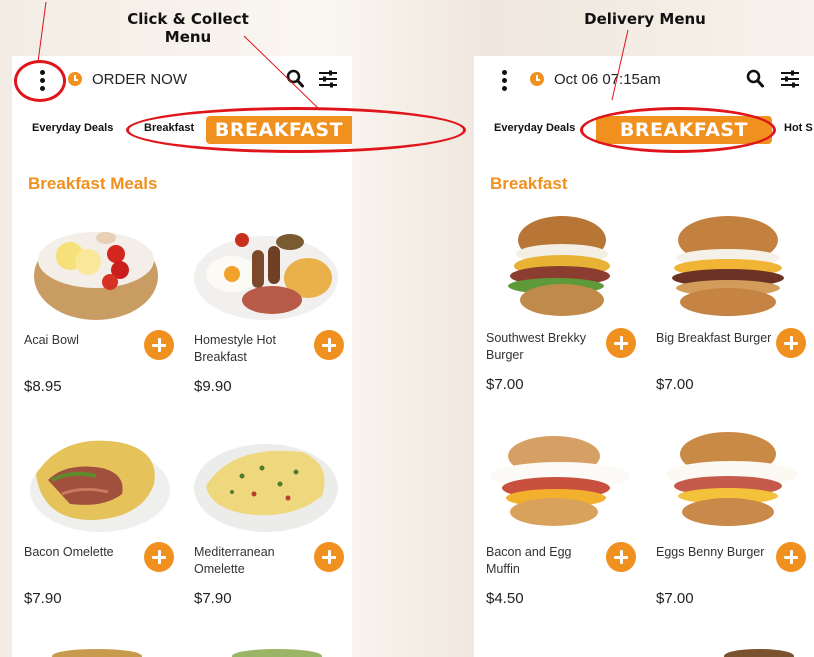  What do you see at coordinates (96, 270) in the screenshot?
I see `acai-bowl-image` at bounding box center [96, 270].